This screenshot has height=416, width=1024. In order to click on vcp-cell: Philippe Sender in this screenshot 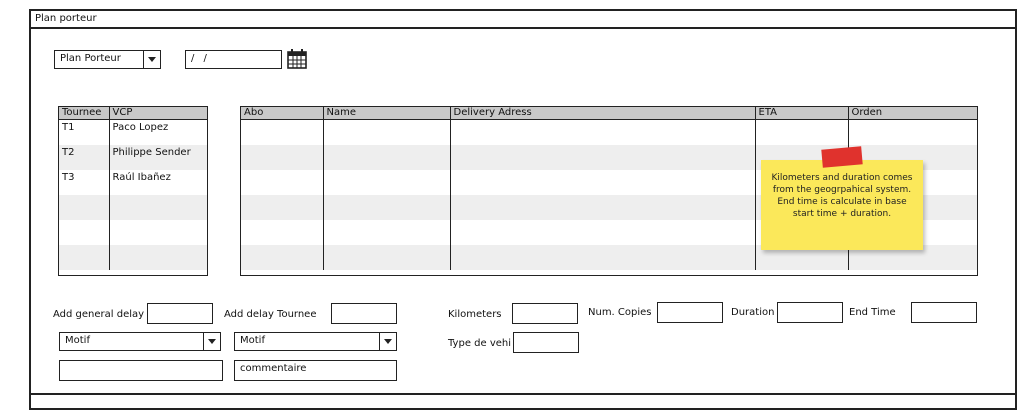, I will do `click(158, 157)`.